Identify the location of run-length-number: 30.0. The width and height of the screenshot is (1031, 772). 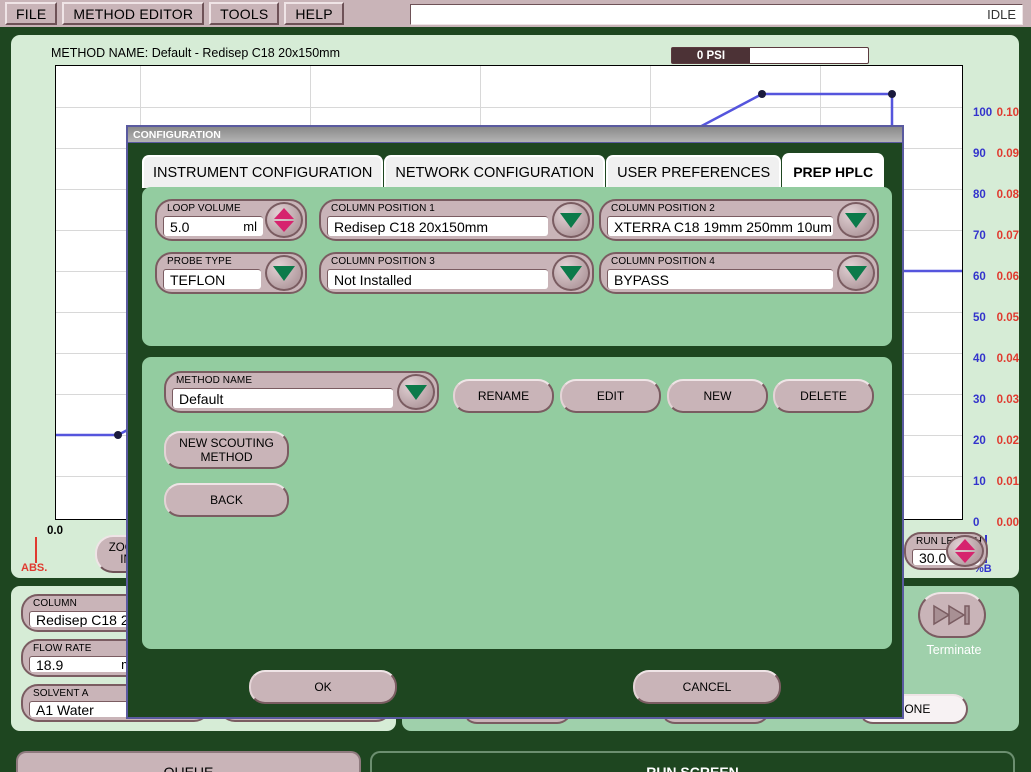
(933, 557).